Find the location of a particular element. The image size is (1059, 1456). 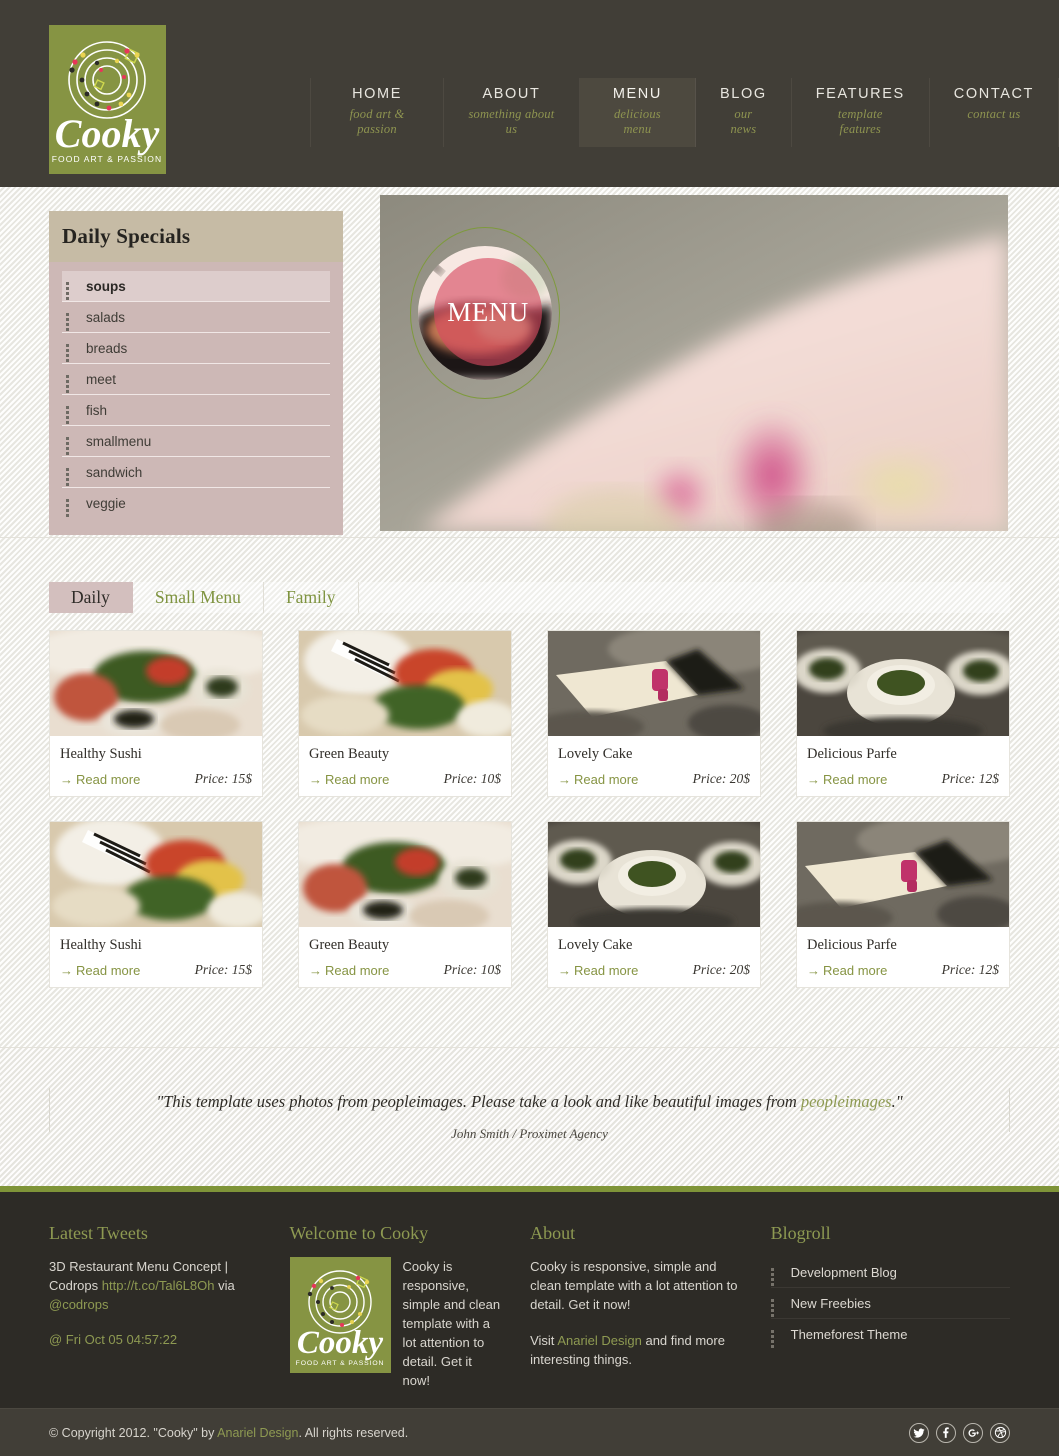

sidebar-item-soups: soups is located at coordinates (196, 286).